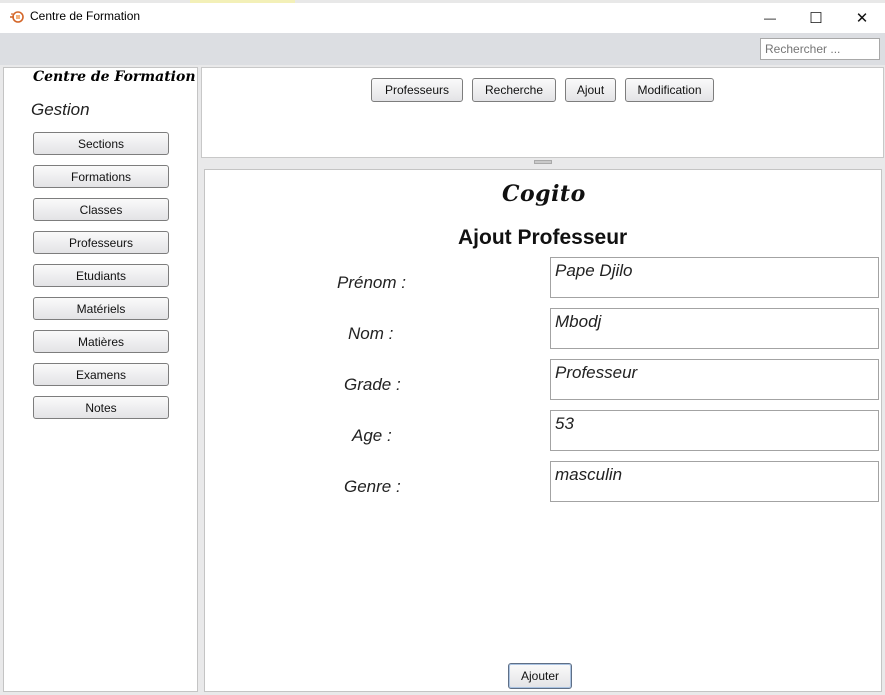 The width and height of the screenshot is (885, 695). What do you see at coordinates (372, 435) in the screenshot?
I see `age-label: Age :` at bounding box center [372, 435].